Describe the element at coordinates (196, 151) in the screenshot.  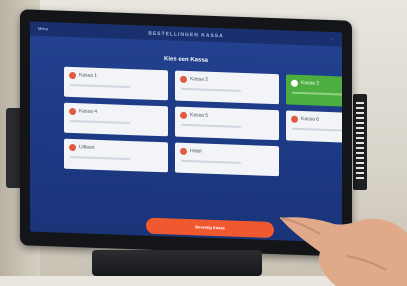
I see `tile-label: Hotel` at that location.